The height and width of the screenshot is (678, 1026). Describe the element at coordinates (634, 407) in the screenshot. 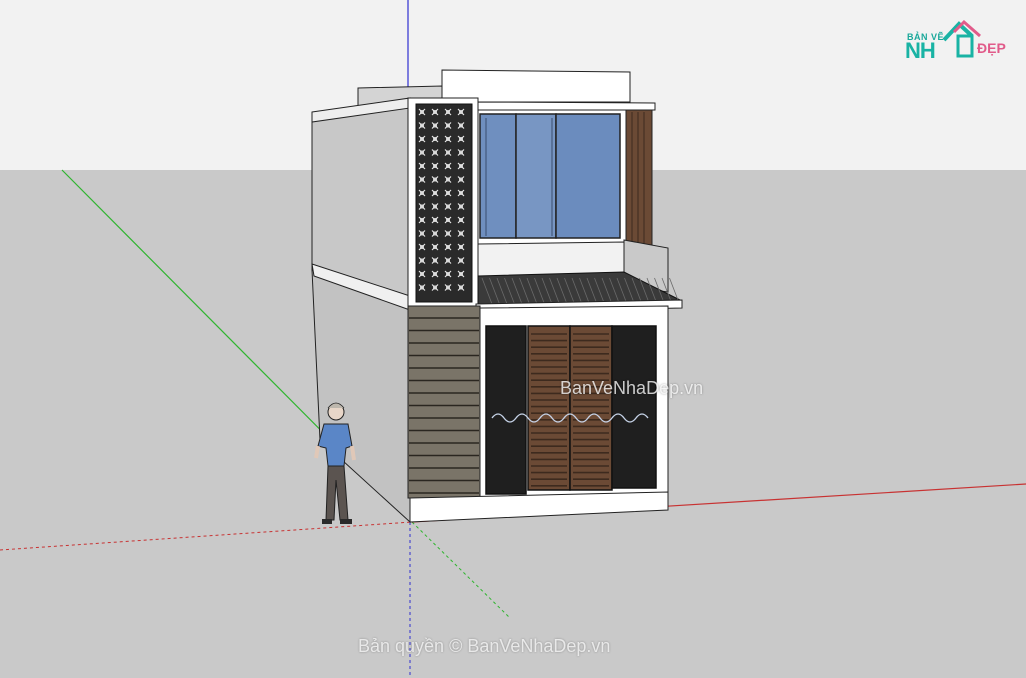

I see `glass-door-right` at that location.